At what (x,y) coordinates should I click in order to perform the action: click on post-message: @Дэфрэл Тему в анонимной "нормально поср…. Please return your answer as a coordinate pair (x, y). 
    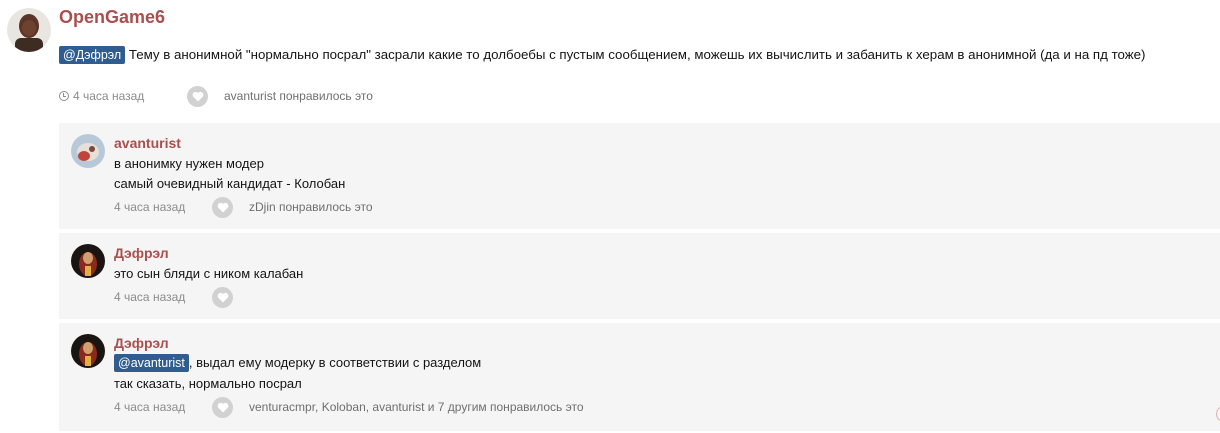
    Looking at the image, I should click on (602, 55).